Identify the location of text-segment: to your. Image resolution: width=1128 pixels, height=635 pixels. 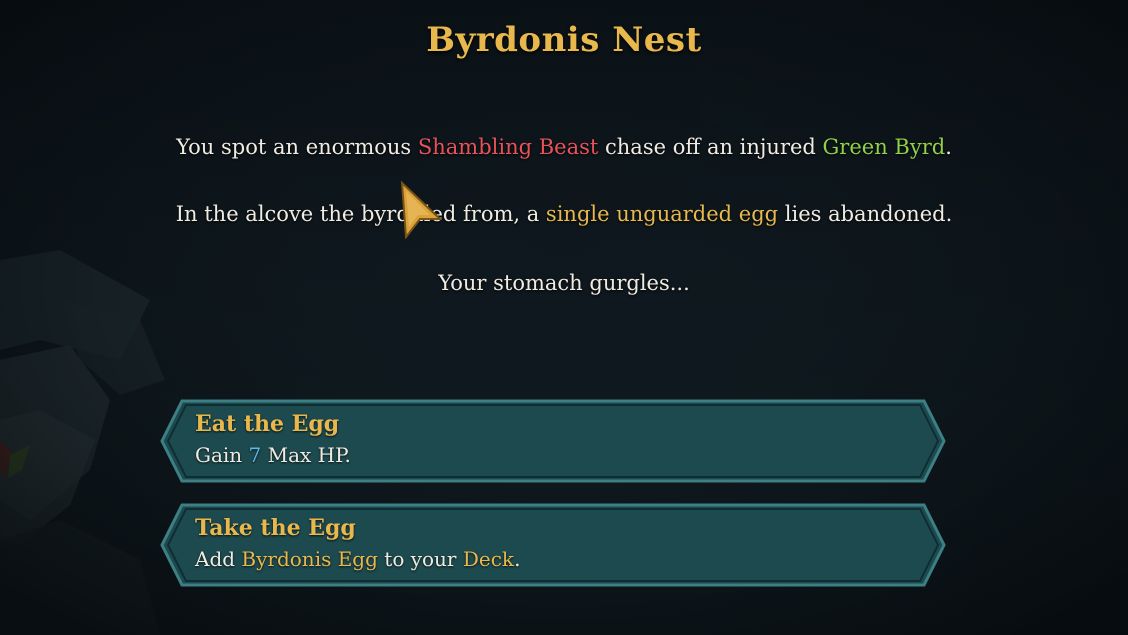
(420, 559).